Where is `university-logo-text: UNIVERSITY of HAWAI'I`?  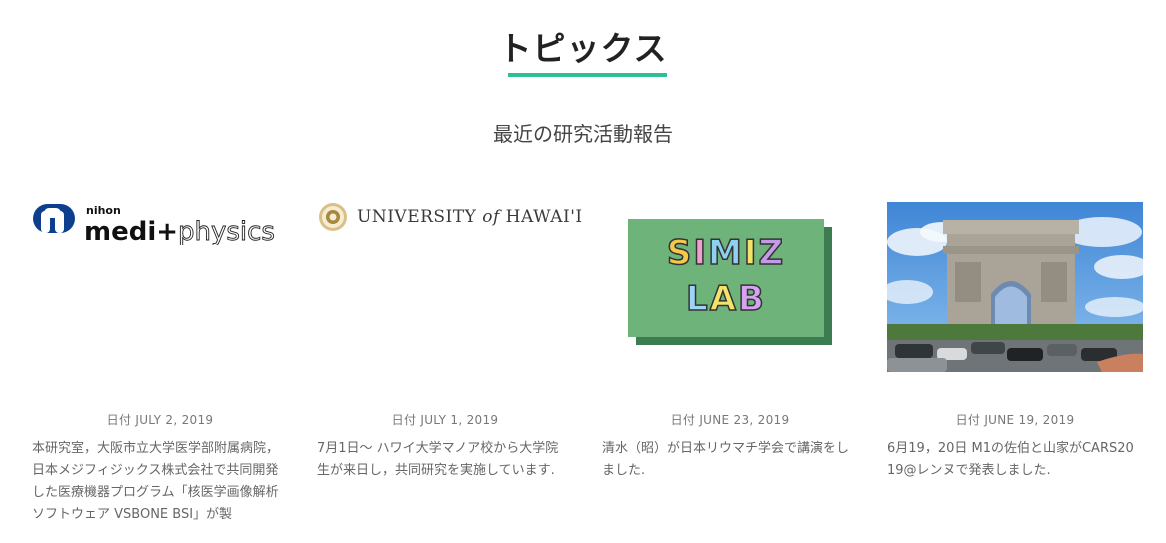
university-logo-text: UNIVERSITY of HAWAI'I is located at coordinates (470, 217).